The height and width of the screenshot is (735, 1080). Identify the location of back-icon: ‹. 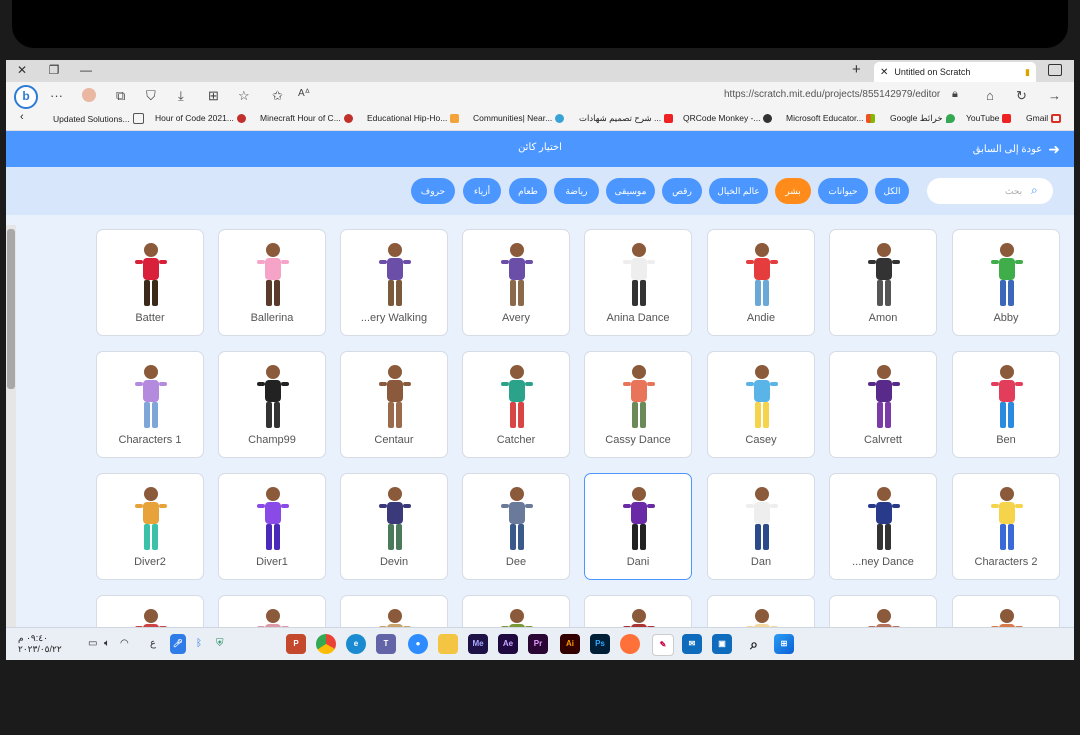
(22, 117).